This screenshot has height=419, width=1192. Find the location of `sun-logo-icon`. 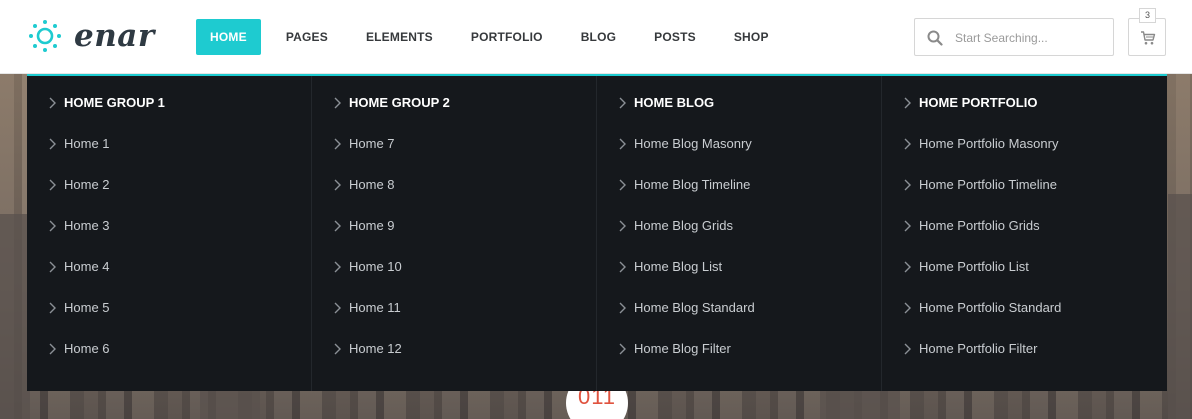

sun-logo-icon is located at coordinates (45, 36).